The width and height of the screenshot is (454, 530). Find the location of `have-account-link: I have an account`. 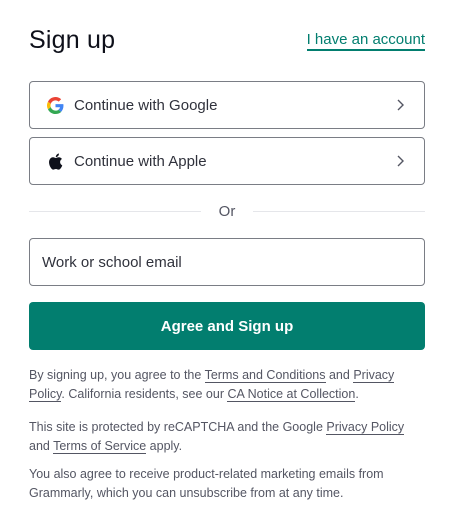

have-account-link: I have an account is located at coordinates (365, 41).